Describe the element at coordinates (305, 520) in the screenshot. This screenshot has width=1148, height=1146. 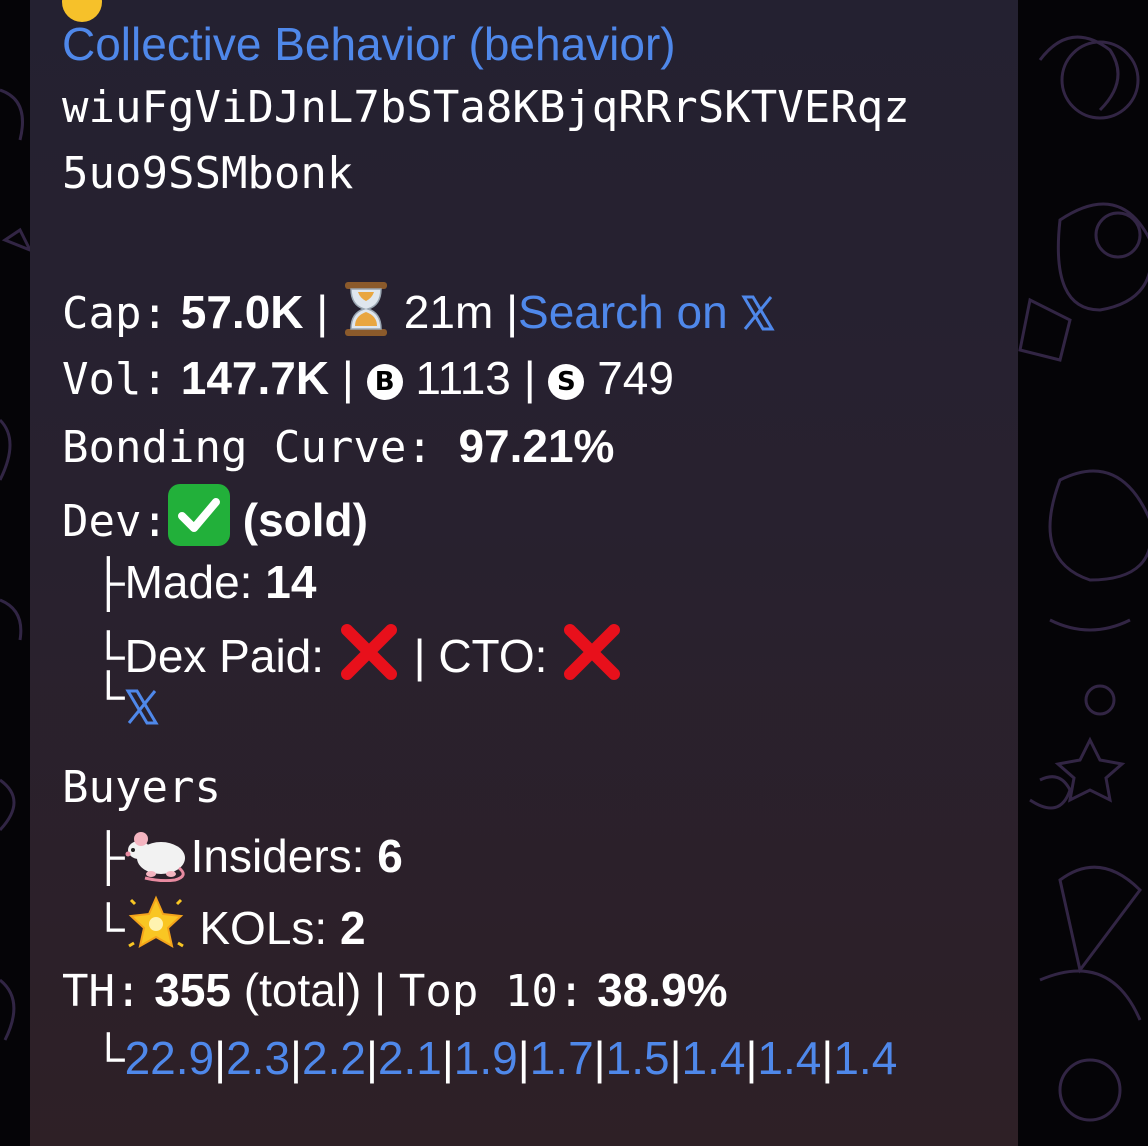
I see `dev-status: (sold)` at that location.